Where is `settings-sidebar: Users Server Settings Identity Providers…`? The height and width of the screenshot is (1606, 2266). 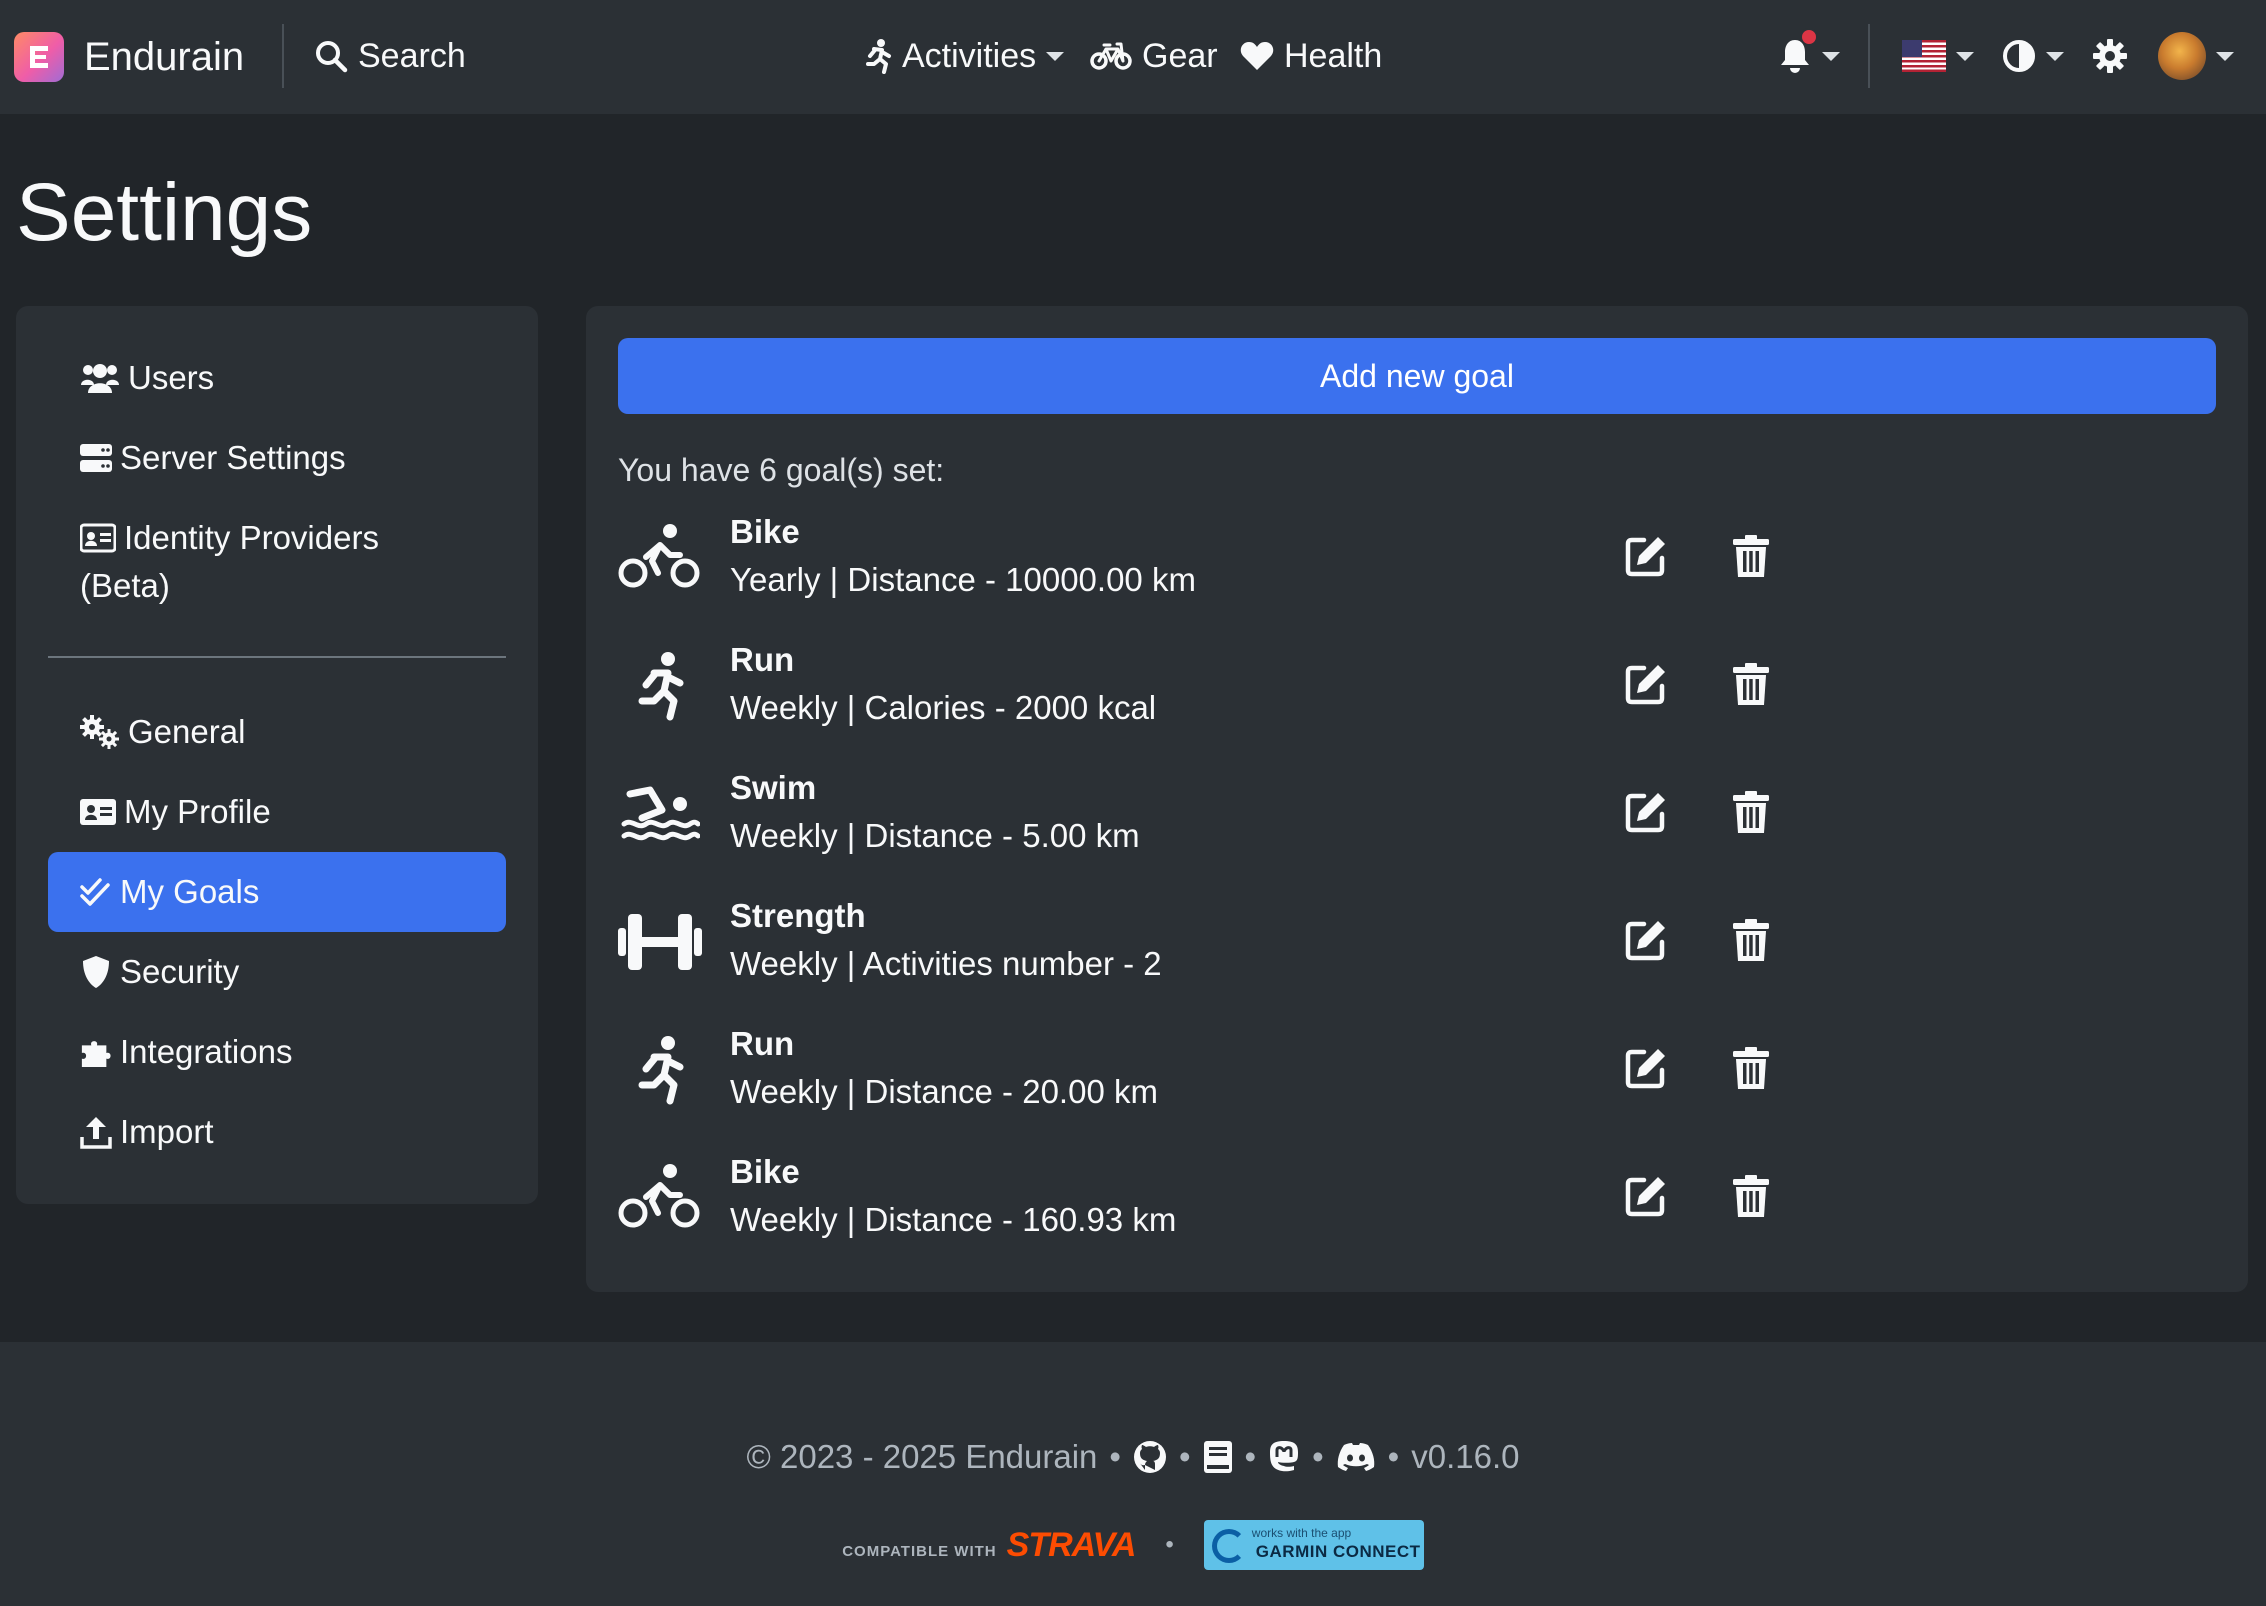 settings-sidebar: Users Server Settings Identity Providers… is located at coordinates (277, 755).